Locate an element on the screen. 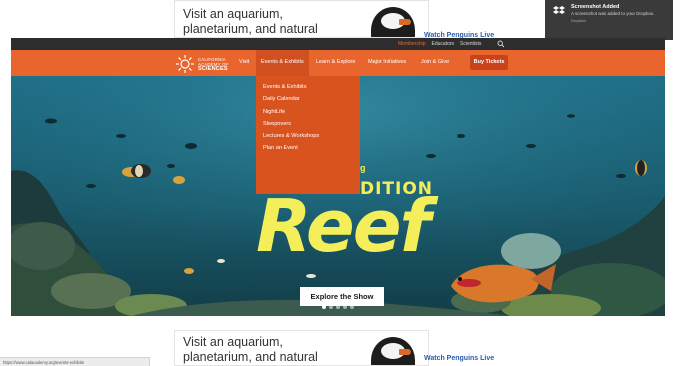 This screenshot has width=673, height=366. notification-source: Dropbox is located at coordinates (579, 20).